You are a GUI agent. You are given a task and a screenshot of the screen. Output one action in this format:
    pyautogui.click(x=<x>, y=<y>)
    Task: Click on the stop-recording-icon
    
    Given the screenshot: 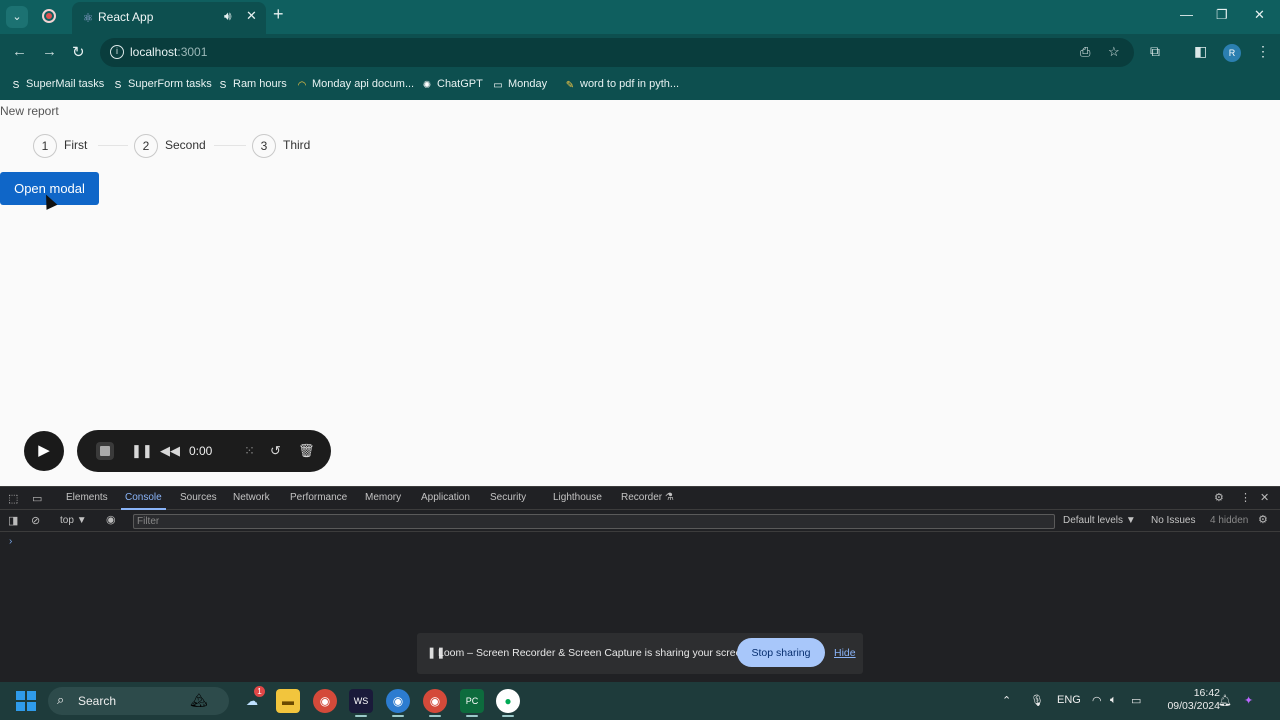 What is the action you would take?
    pyautogui.click(x=105, y=451)
    